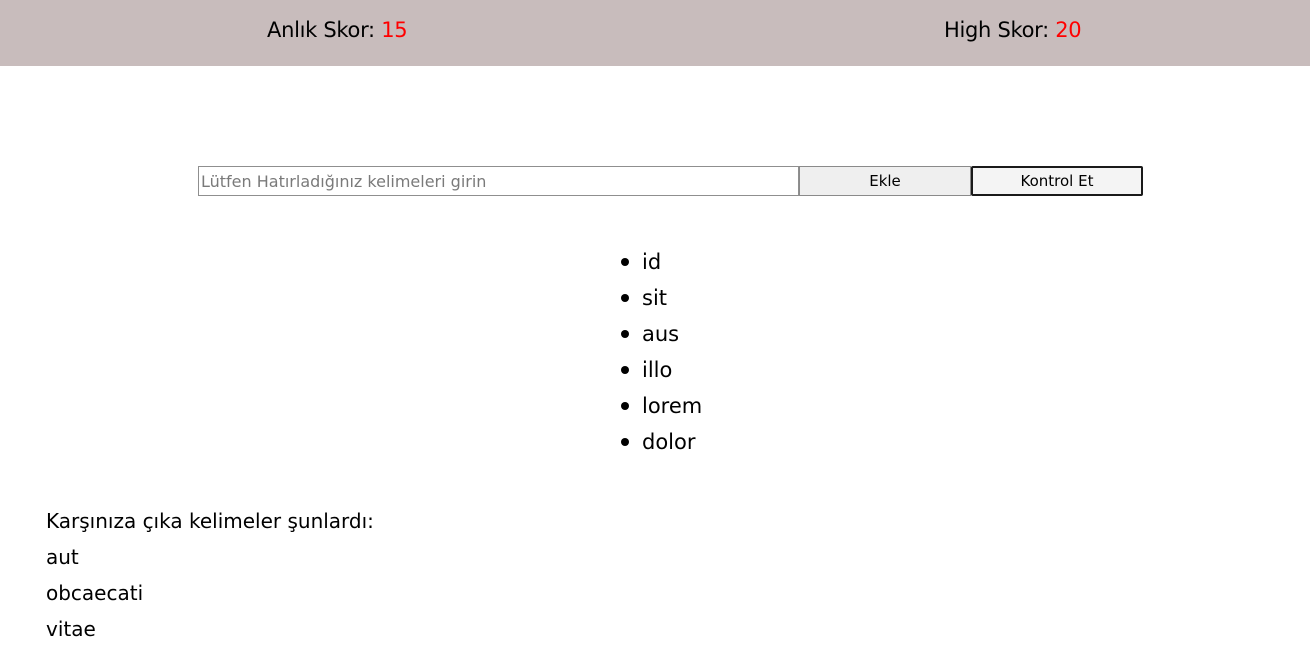 The width and height of the screenshot is (1310, 647). What do you see at coordinates (661, 298) in the screenshot?
I see `entered-word-item: sit` at bounding box center [661, 298].